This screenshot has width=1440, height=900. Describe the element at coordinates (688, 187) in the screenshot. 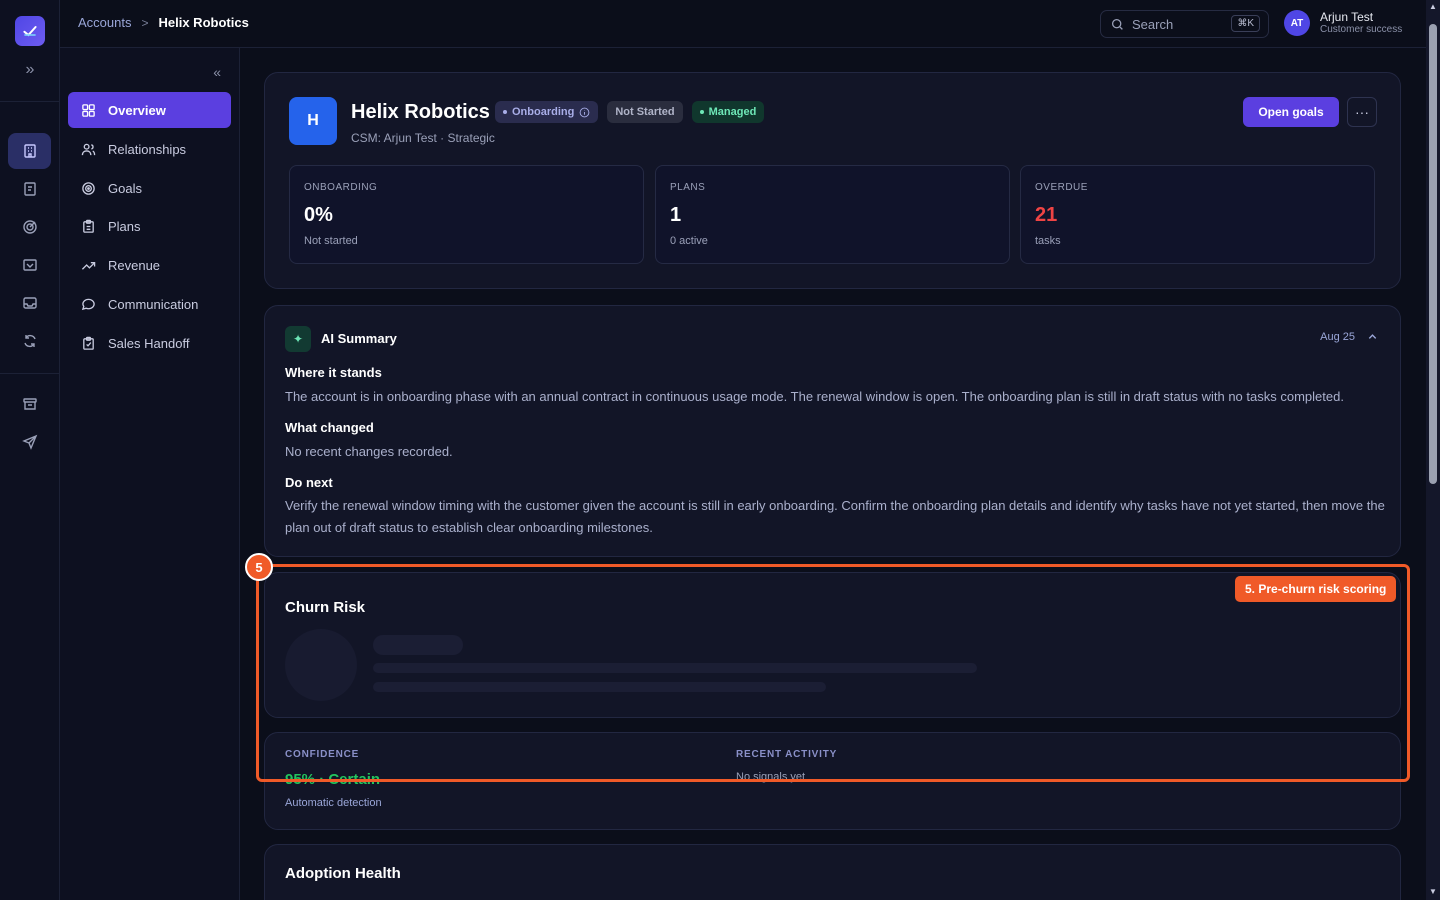

I see `stat-label: PLANS` at that location.